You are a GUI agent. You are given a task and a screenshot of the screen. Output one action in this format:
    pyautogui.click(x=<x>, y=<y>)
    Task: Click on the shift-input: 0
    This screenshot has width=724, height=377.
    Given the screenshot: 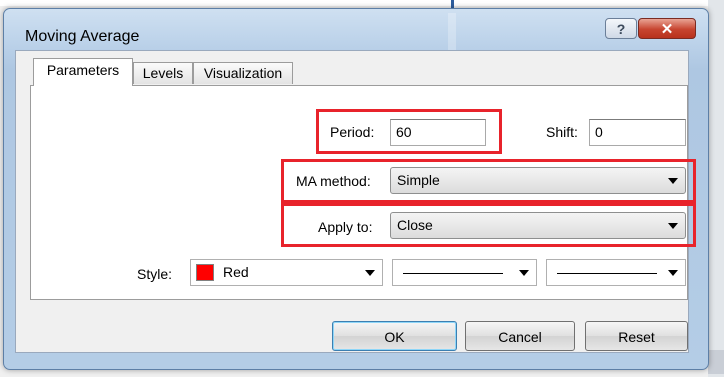 What is the action you would take?
    pyautogui.click(x=637, y=132)
    